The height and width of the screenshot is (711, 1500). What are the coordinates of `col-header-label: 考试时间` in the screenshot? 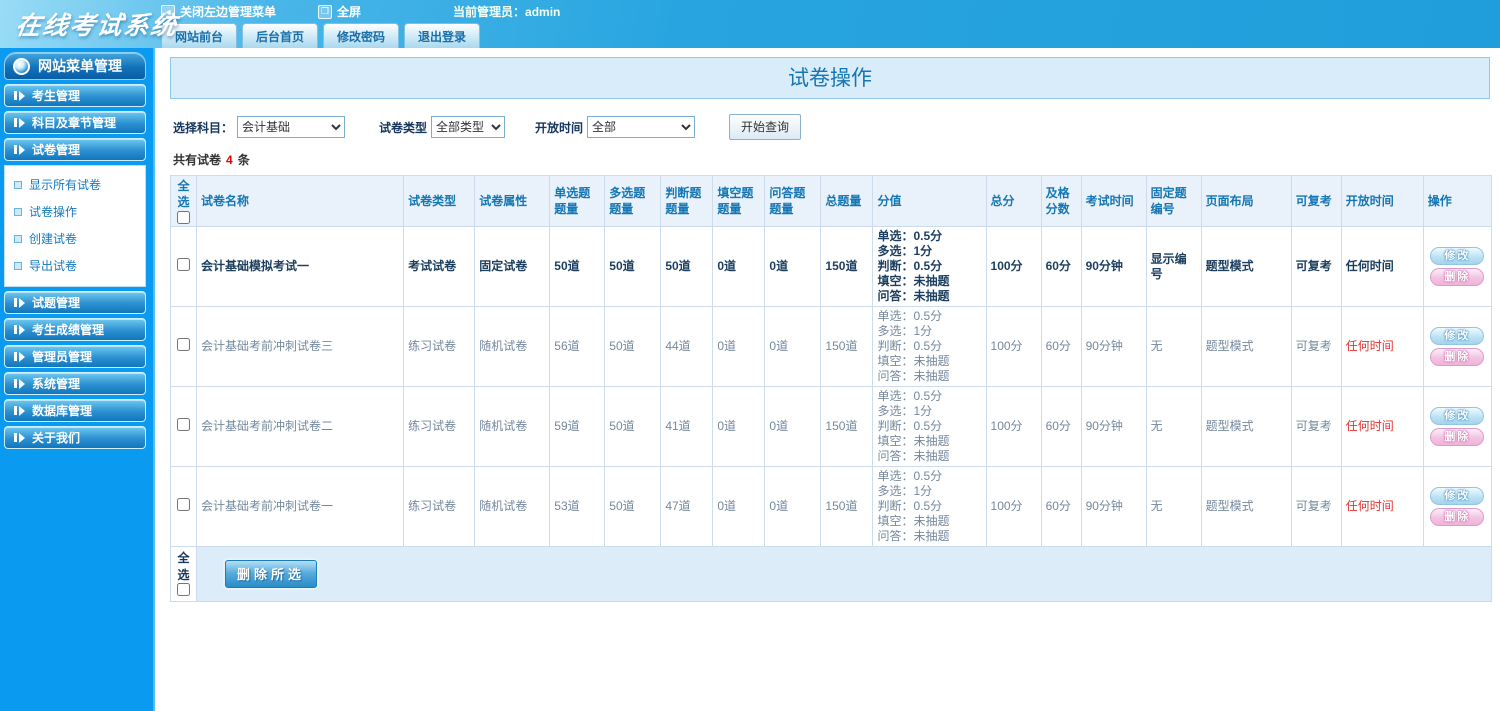 It's located at (1109, 201).